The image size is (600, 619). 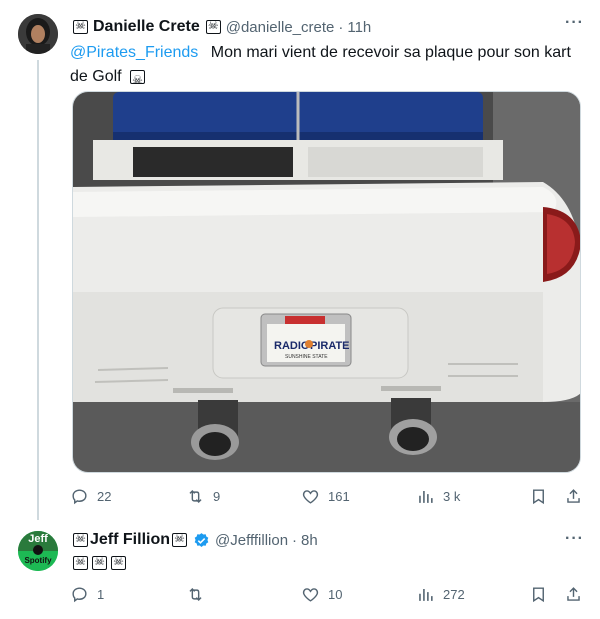 I want to click on like-count: 161, so click(x=339, y=496).